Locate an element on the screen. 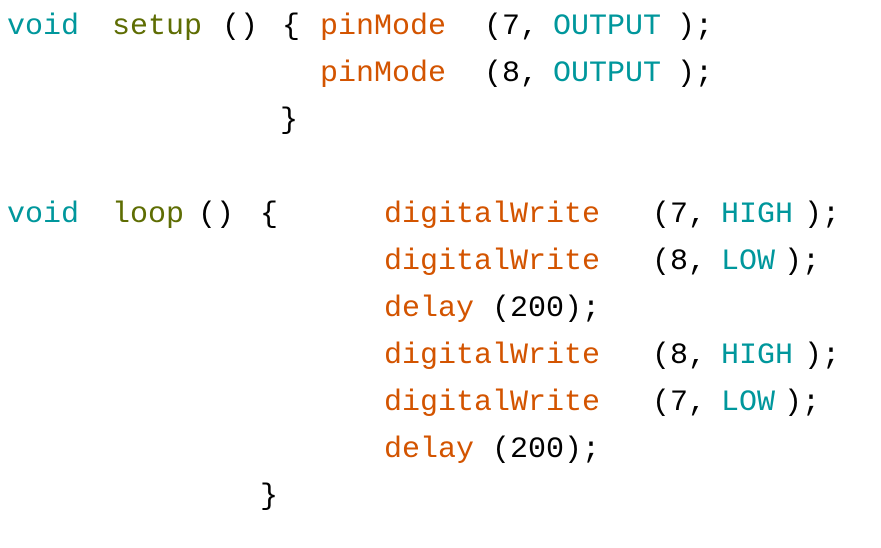 This screenshot has height=548, width=881. loop-header-line: void loop () { digitalWrite (7, HIGH ); is located at coordinates (420, 215).